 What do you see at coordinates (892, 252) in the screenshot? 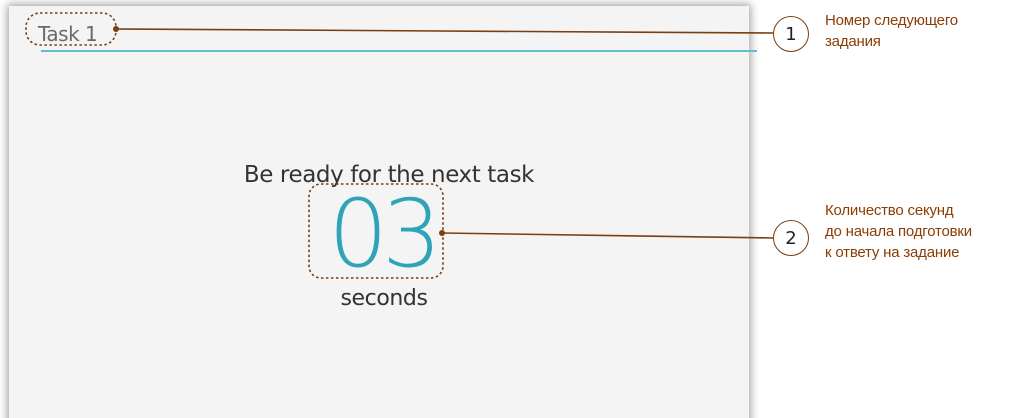
I see `callout-2-line-3: к ответу на задание` at bounding box center [892, 252].